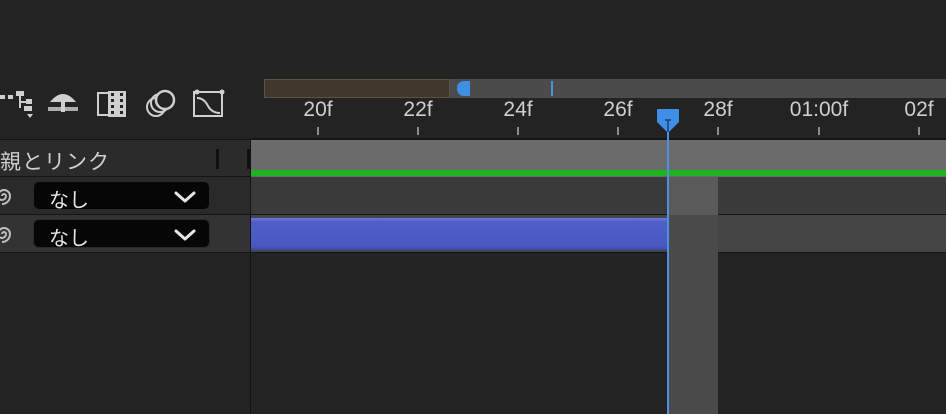 This screenshot has height=414, width=946. Describe the element at coordinates (63, 104) in the screenshot. I see `shy-layers-icon` at that location.